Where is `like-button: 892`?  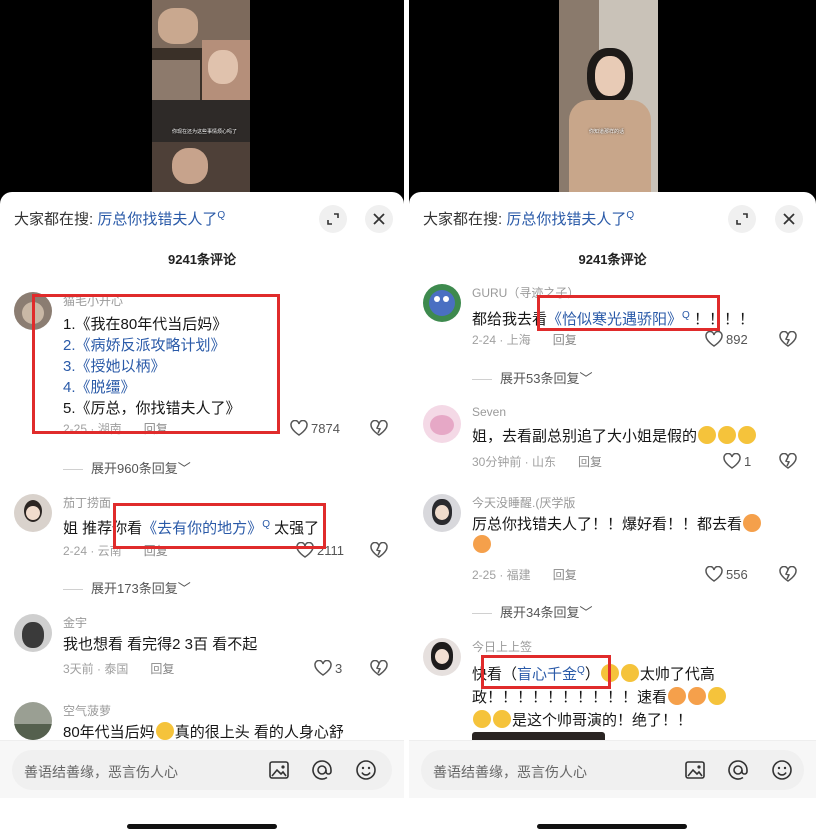
like-button: 892 is located at coordinates (726, 339).